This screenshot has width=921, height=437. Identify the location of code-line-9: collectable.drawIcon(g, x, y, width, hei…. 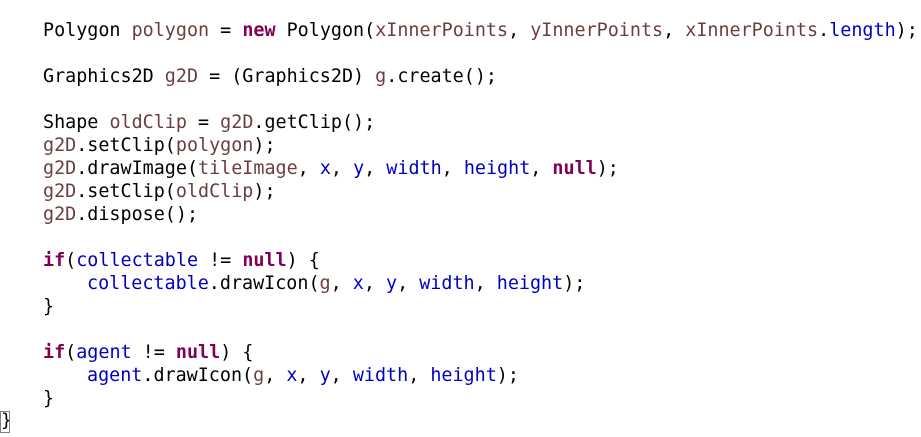
(336, 283).